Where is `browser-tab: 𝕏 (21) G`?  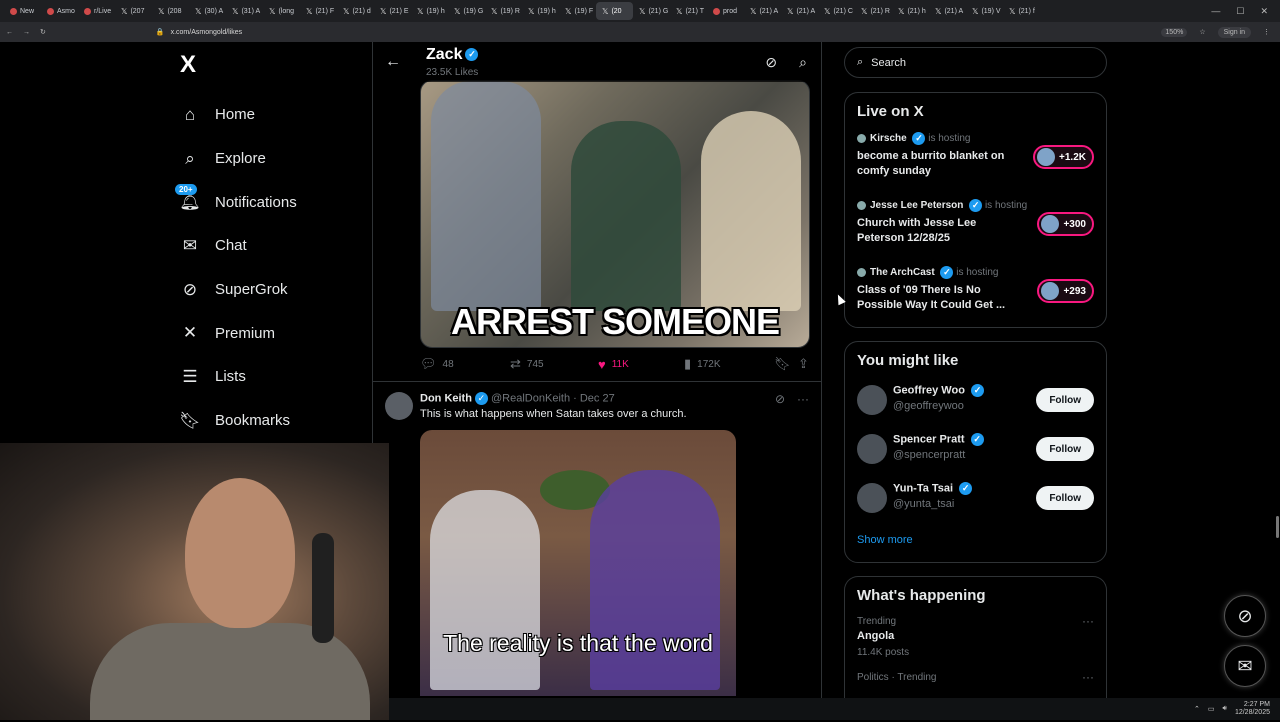 browser-tab: 𝕏 (21) G is located at coordinates (651, 11).